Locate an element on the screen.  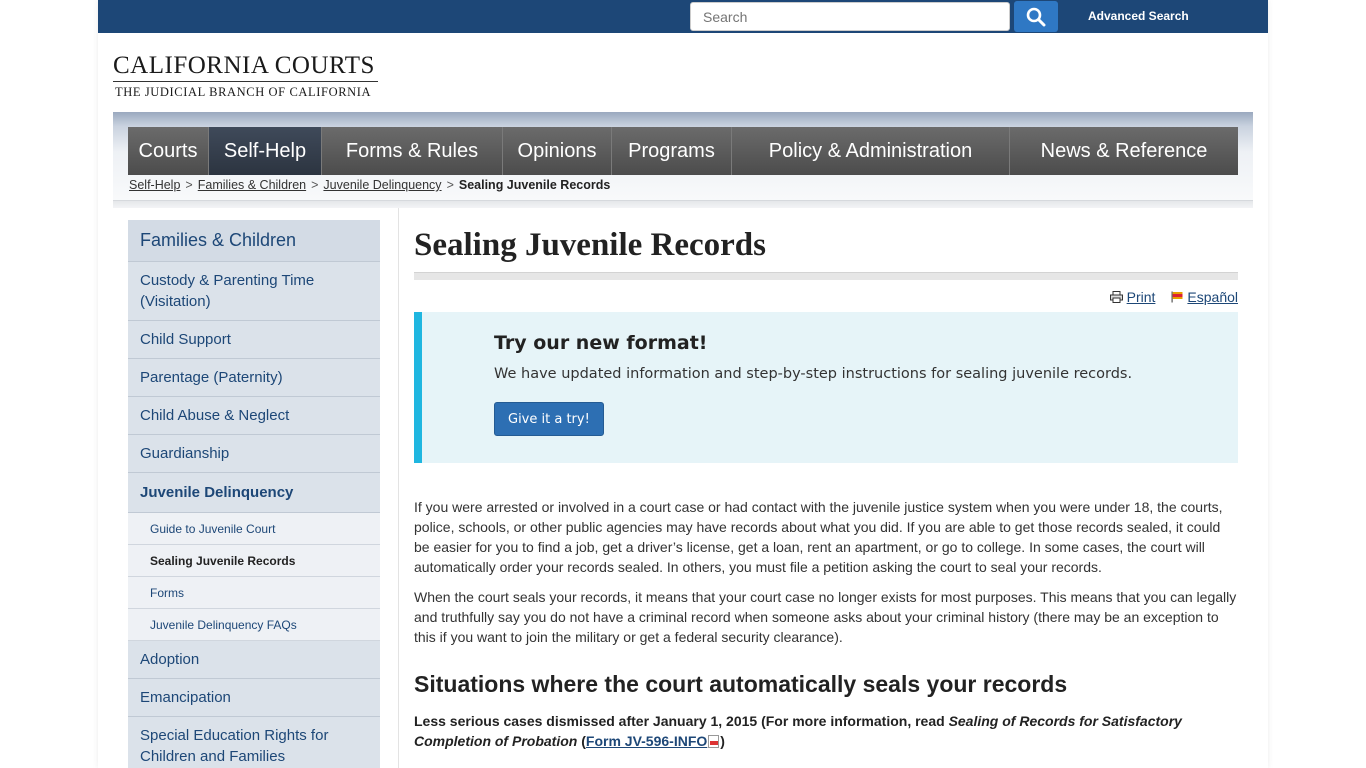
breadcrumb-current: Sealing Juvenile Records is located at coordinates (534, 185).